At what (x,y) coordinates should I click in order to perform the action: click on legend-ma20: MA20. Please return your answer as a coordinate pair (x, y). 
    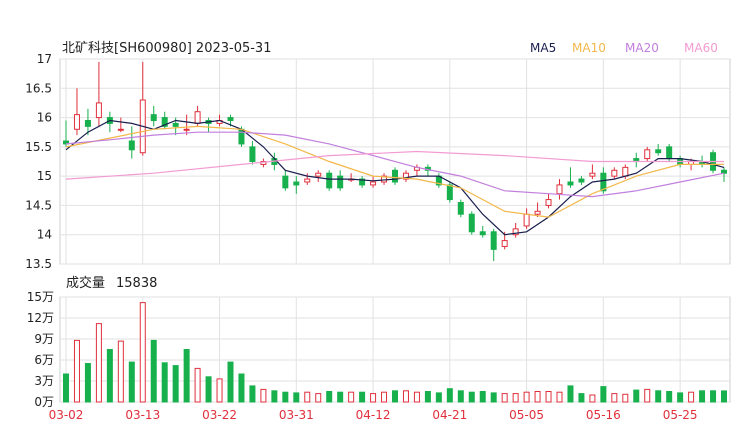
    Looking at the image, I should click on (642, 48).